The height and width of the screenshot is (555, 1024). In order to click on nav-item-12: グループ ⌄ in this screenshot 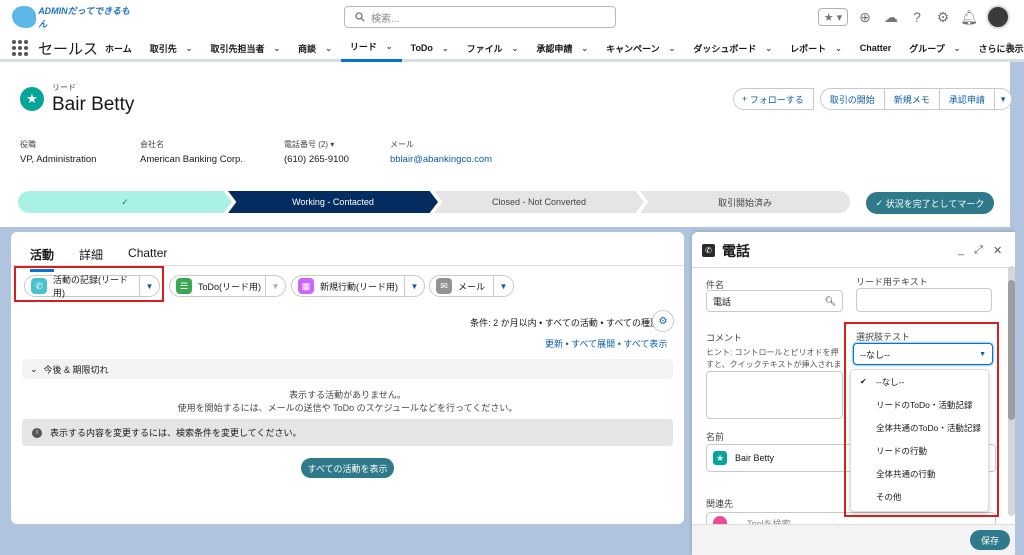, I will do `click(934, 48)`.